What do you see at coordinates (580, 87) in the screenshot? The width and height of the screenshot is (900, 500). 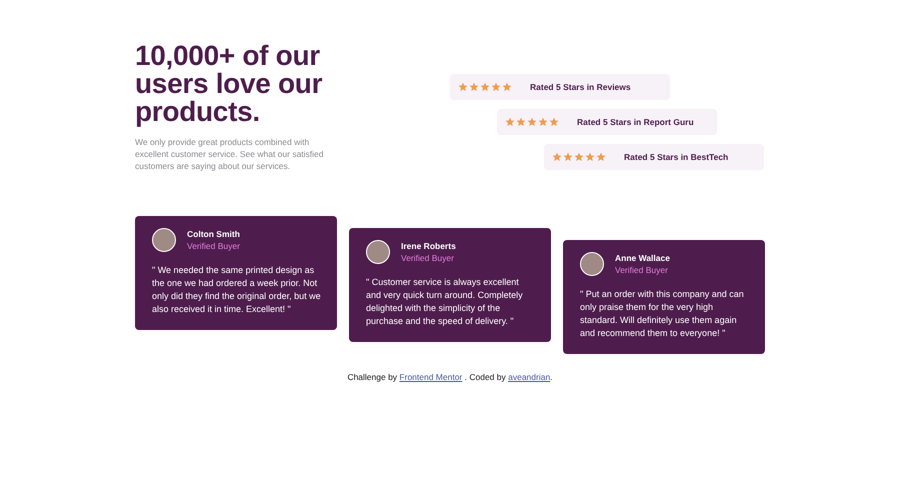 I see `rating-label: Rated 5 Stars in Reviews` at bounding box center [580, 87].